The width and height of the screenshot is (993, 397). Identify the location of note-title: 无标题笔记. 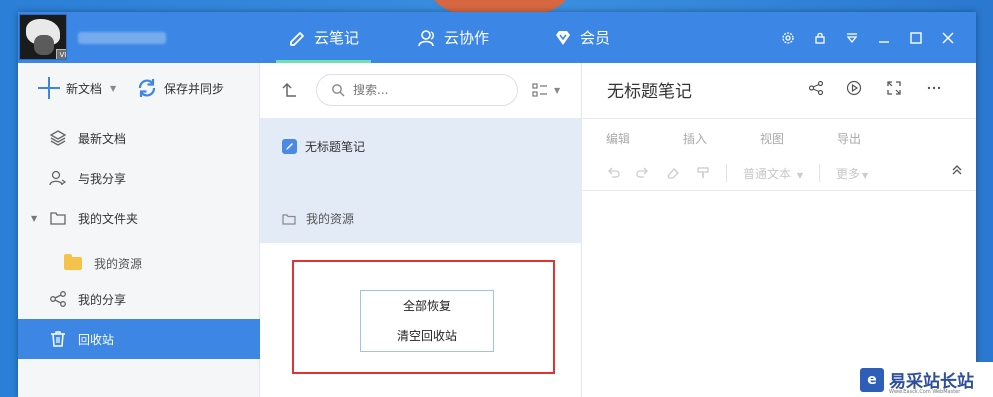
(335, 147).